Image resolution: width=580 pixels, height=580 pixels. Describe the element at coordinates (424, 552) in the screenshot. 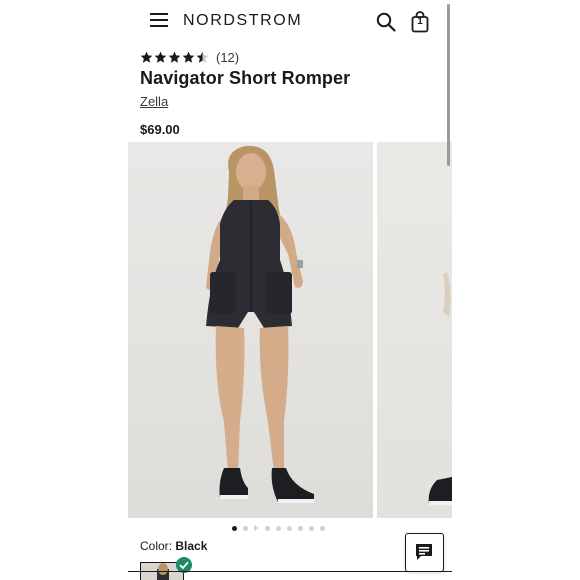

I see `chat-icon` at that location.